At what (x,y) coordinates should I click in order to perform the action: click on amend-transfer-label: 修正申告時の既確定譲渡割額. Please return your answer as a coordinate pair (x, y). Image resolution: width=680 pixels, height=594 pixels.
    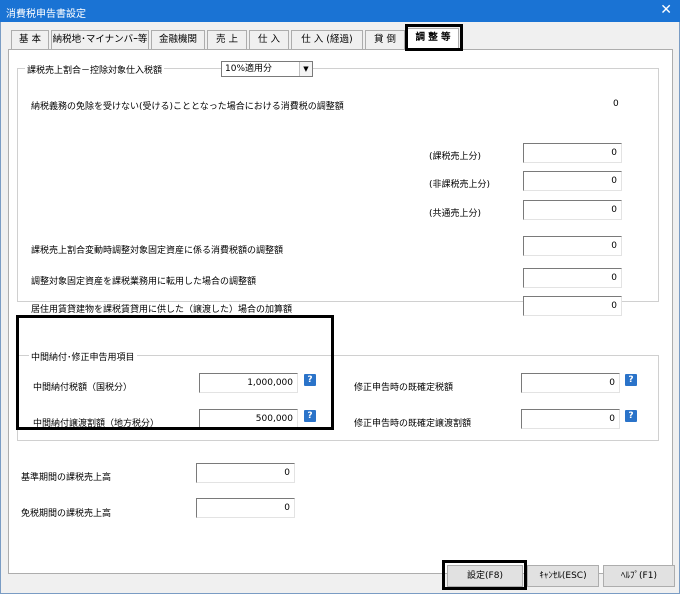
    Looking at the image, I should click on (413, 424).